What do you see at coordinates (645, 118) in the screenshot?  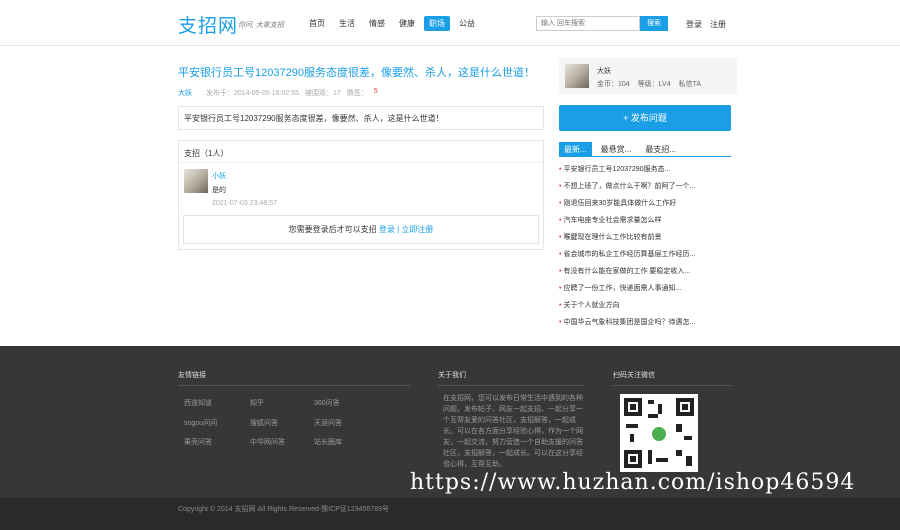 I see `ask-question-button: + 发布问题` at bounding box center [645, 118].